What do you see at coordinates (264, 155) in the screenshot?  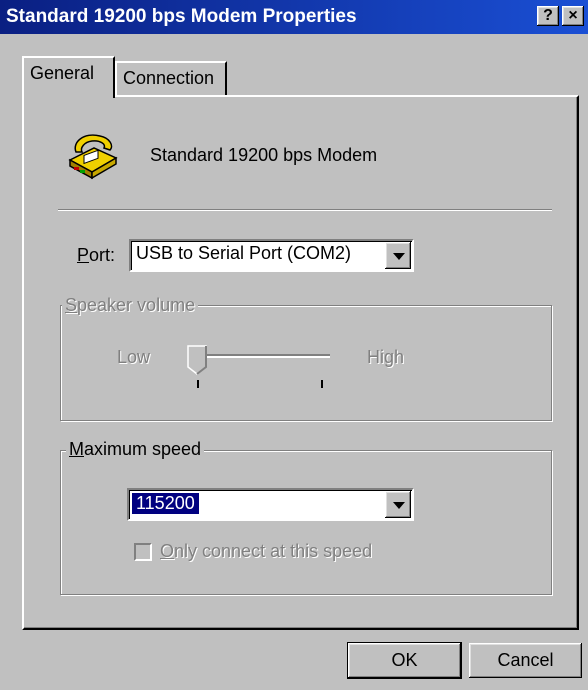 I see `modem-name: Standard 19200 bps Modem` at bounding box center [264, 155].